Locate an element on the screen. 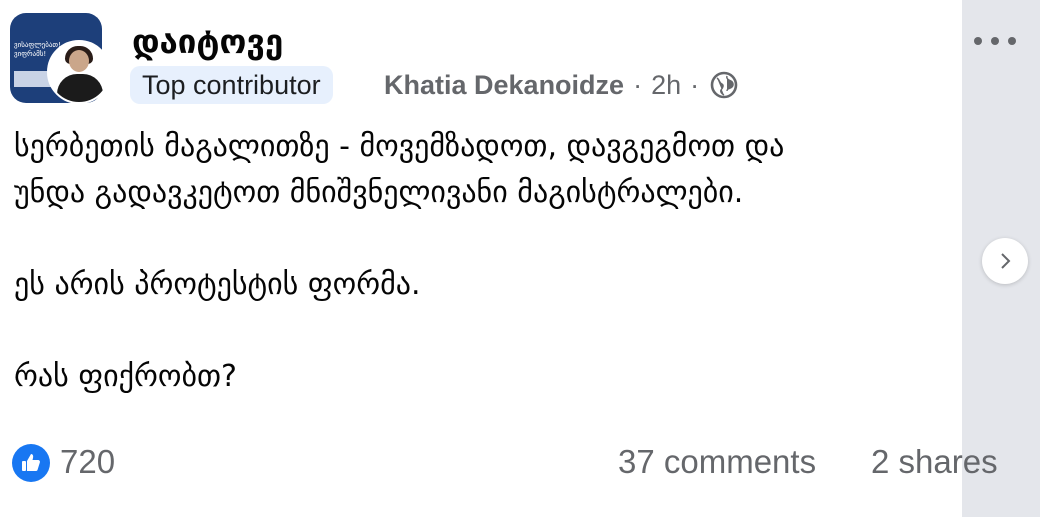 This screenshot has height=517, width=1040. post-timestamp: 2h is located at coordinates (666, 85).